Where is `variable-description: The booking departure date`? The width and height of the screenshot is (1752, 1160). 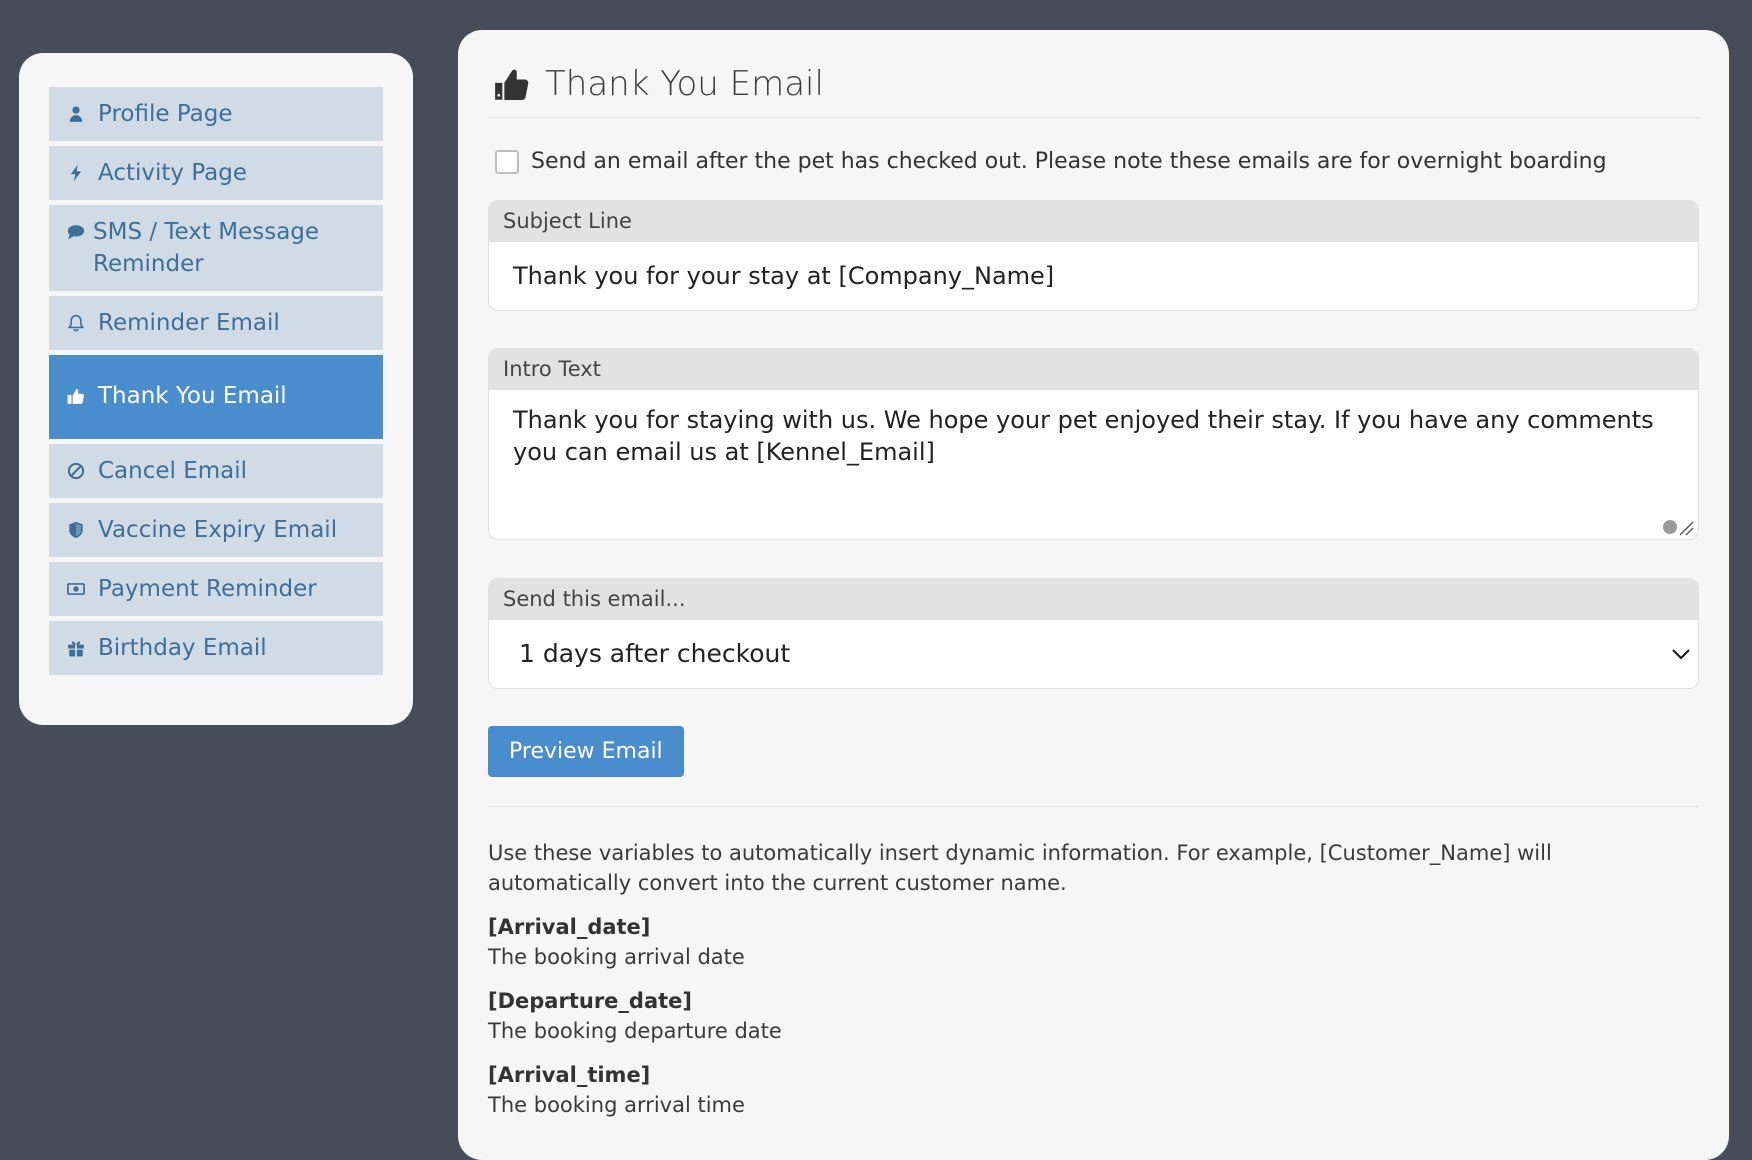
variable-description: The booking departure date is located at coordinates (635, 1031).